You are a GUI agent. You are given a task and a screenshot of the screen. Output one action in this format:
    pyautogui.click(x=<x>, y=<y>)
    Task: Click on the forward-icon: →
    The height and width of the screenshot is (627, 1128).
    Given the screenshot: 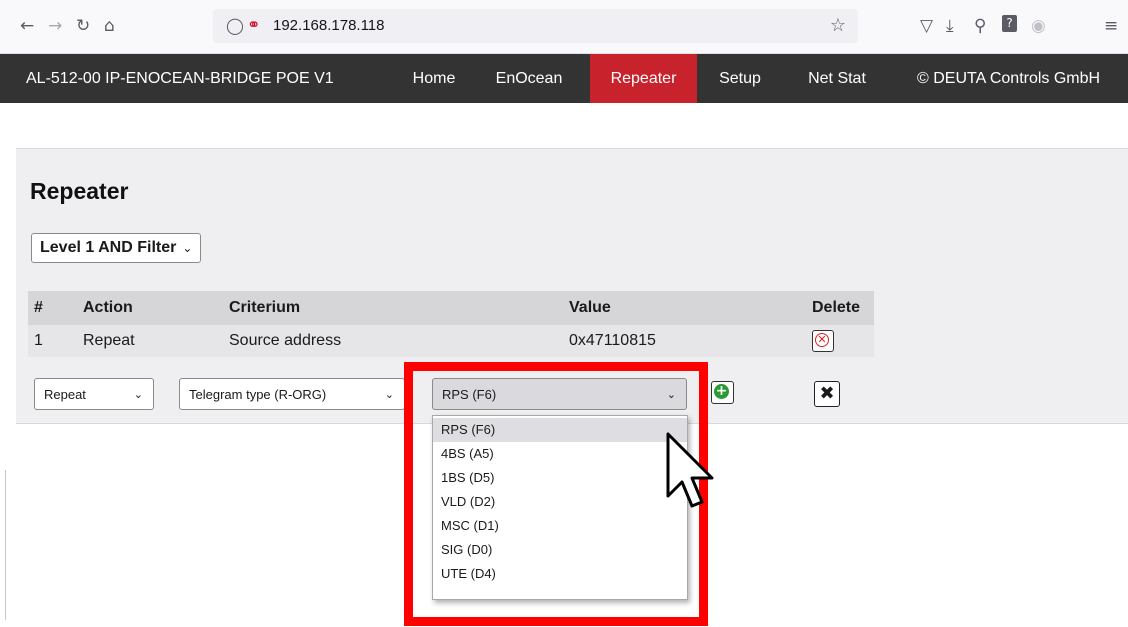 What is the action you would take?
    pyautogui.click(x=55, y=26)
    